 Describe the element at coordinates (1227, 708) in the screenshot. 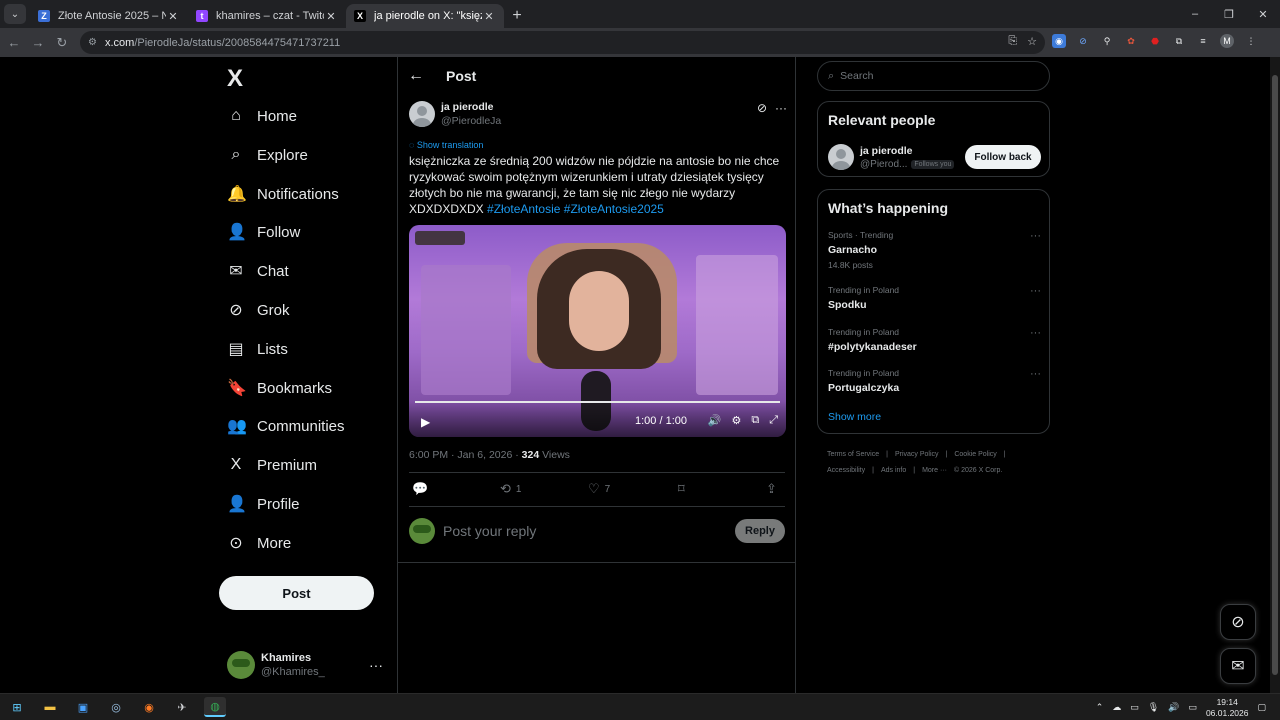

I see `system-clock: 19:14 06.01.2026` at that location.